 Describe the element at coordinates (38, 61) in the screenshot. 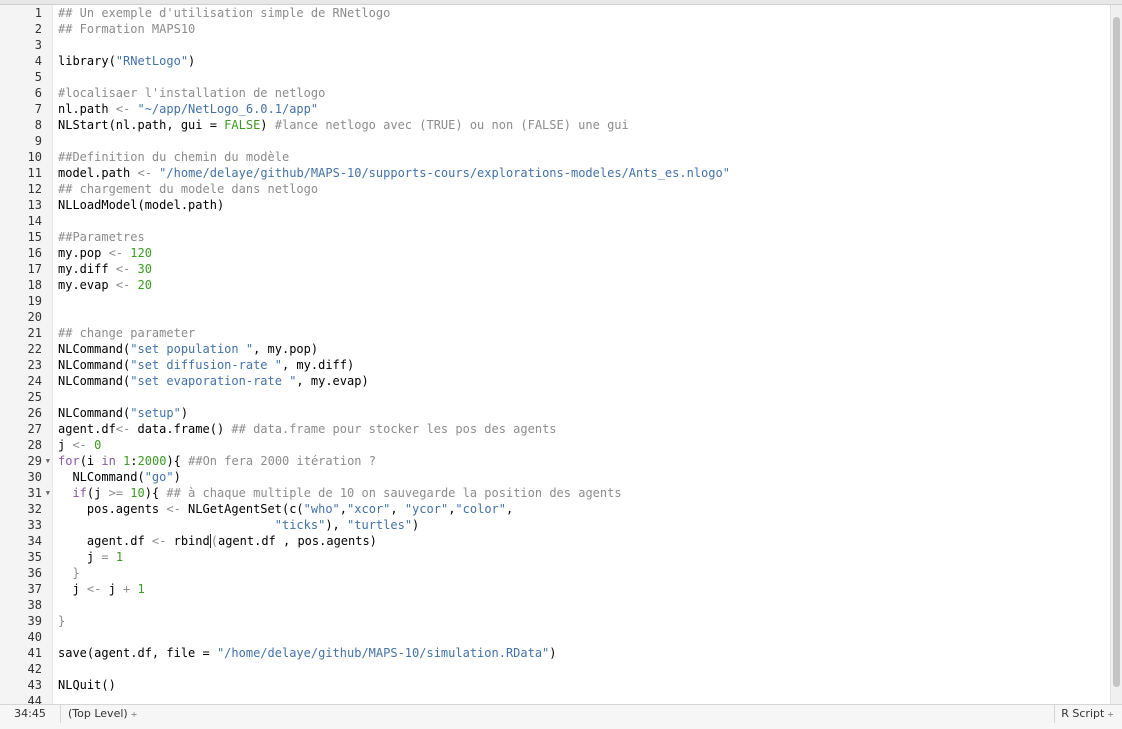

I see `line-number: 4` at that location.